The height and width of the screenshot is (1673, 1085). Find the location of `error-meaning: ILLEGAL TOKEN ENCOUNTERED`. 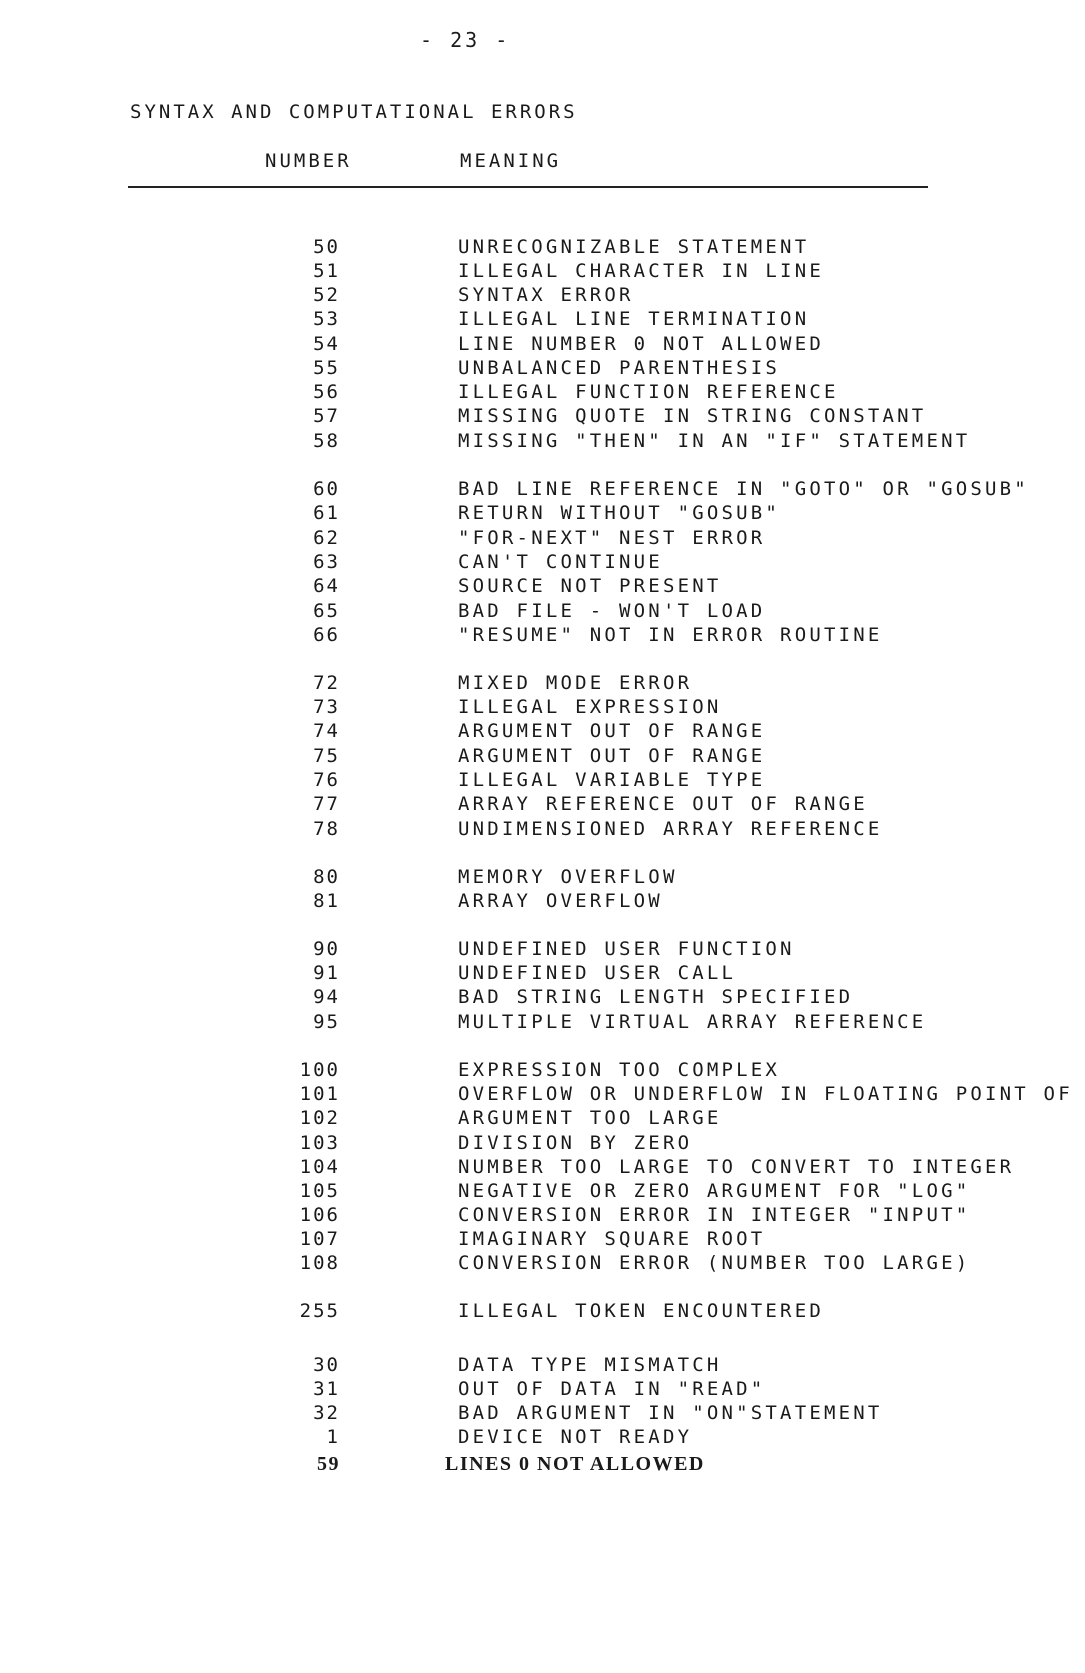

error-meaning: ILLEGAL TOKEN ENCOUNTERED is located at coordinates (641, 1311).